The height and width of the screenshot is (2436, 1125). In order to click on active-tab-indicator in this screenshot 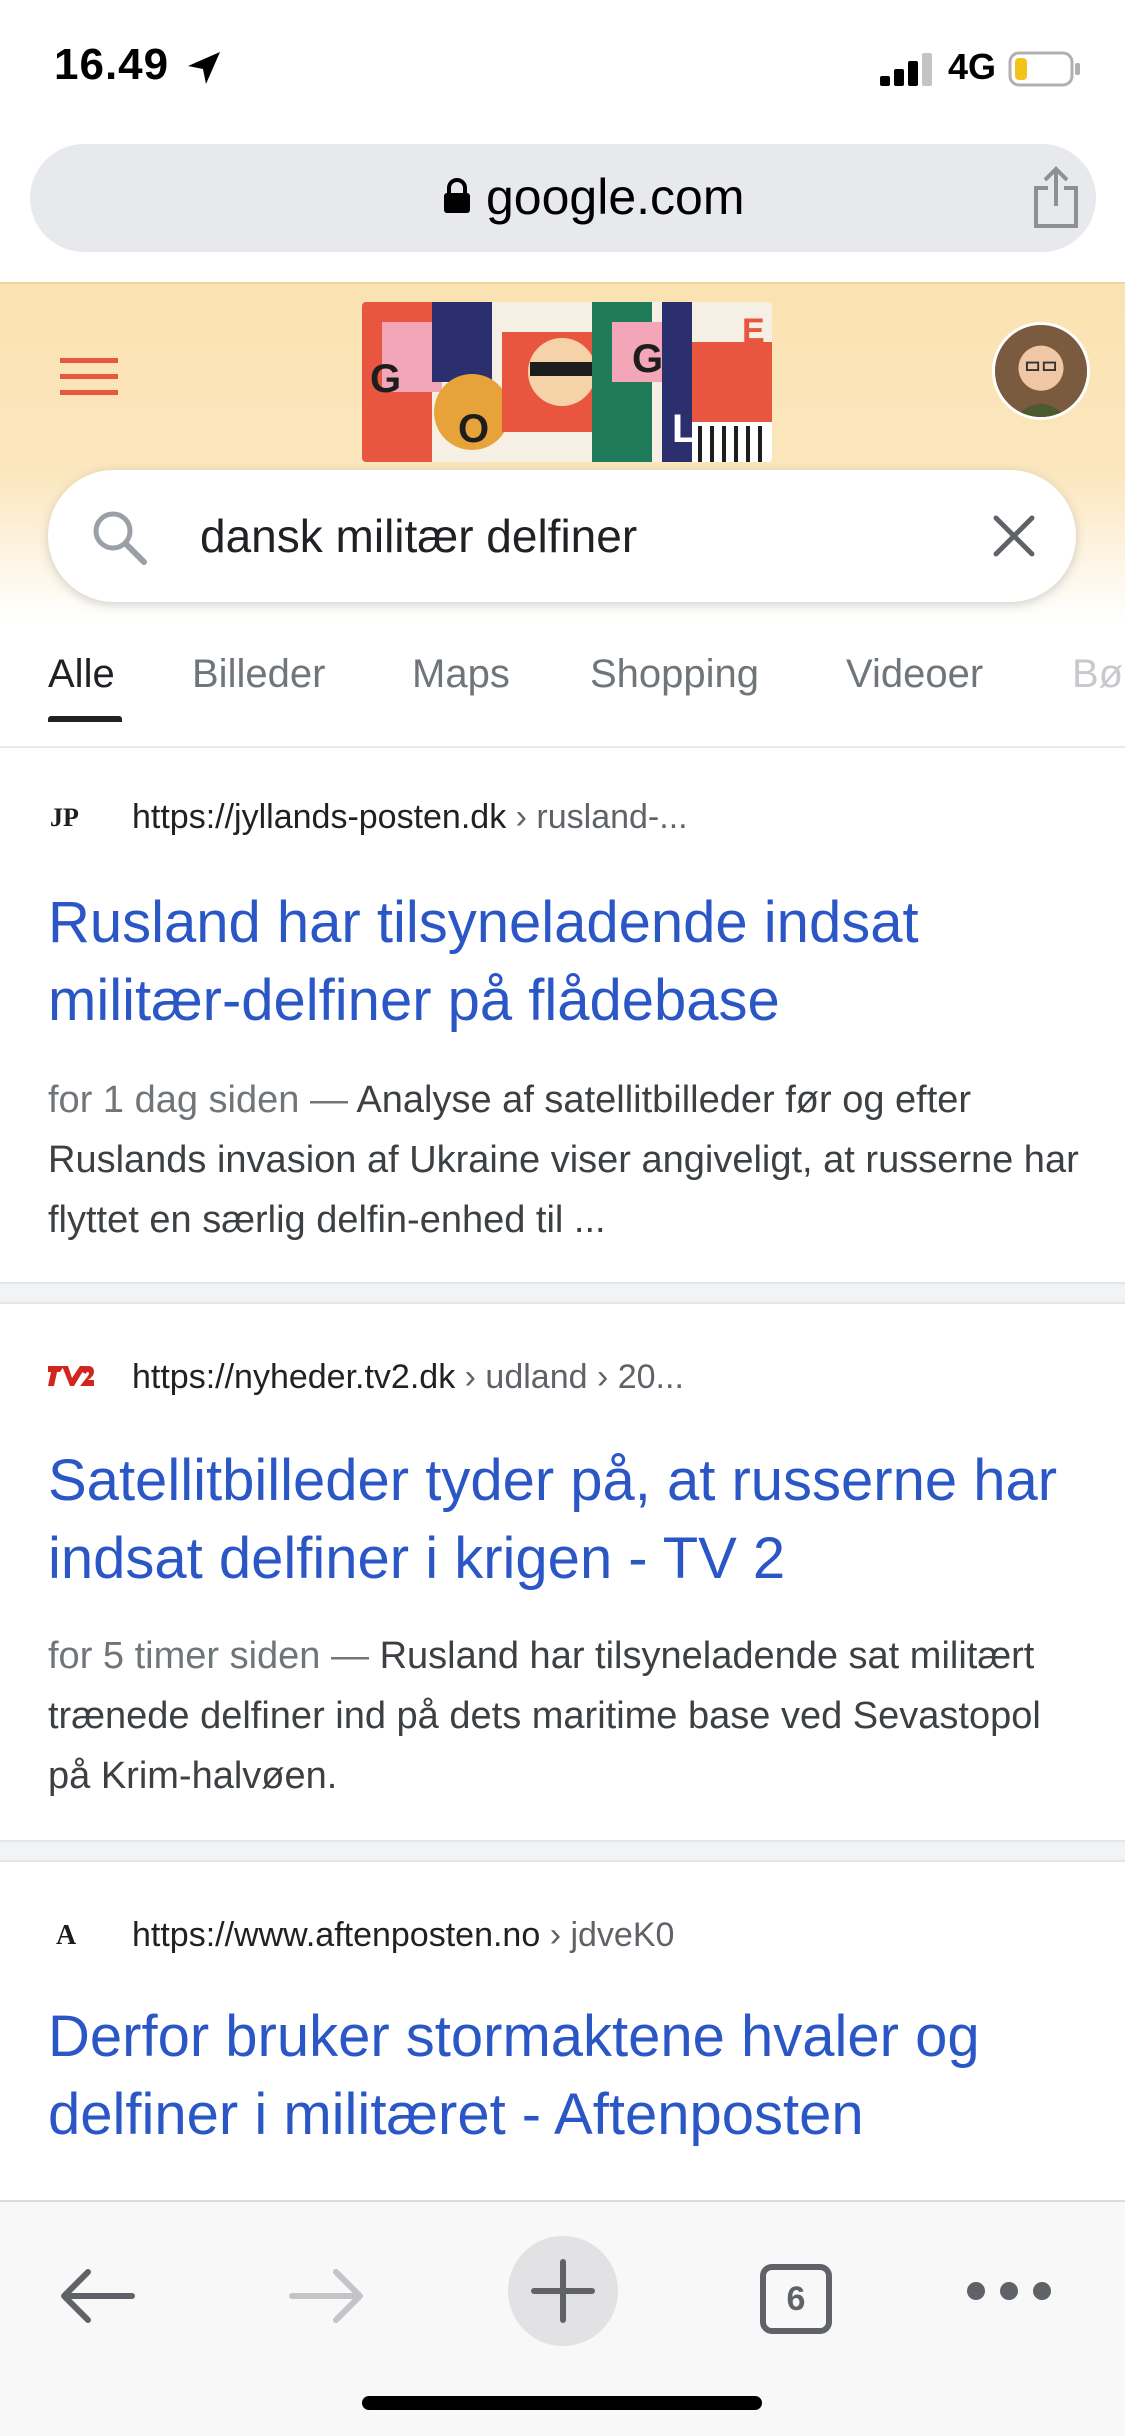, I will do `click(85, 719)`.